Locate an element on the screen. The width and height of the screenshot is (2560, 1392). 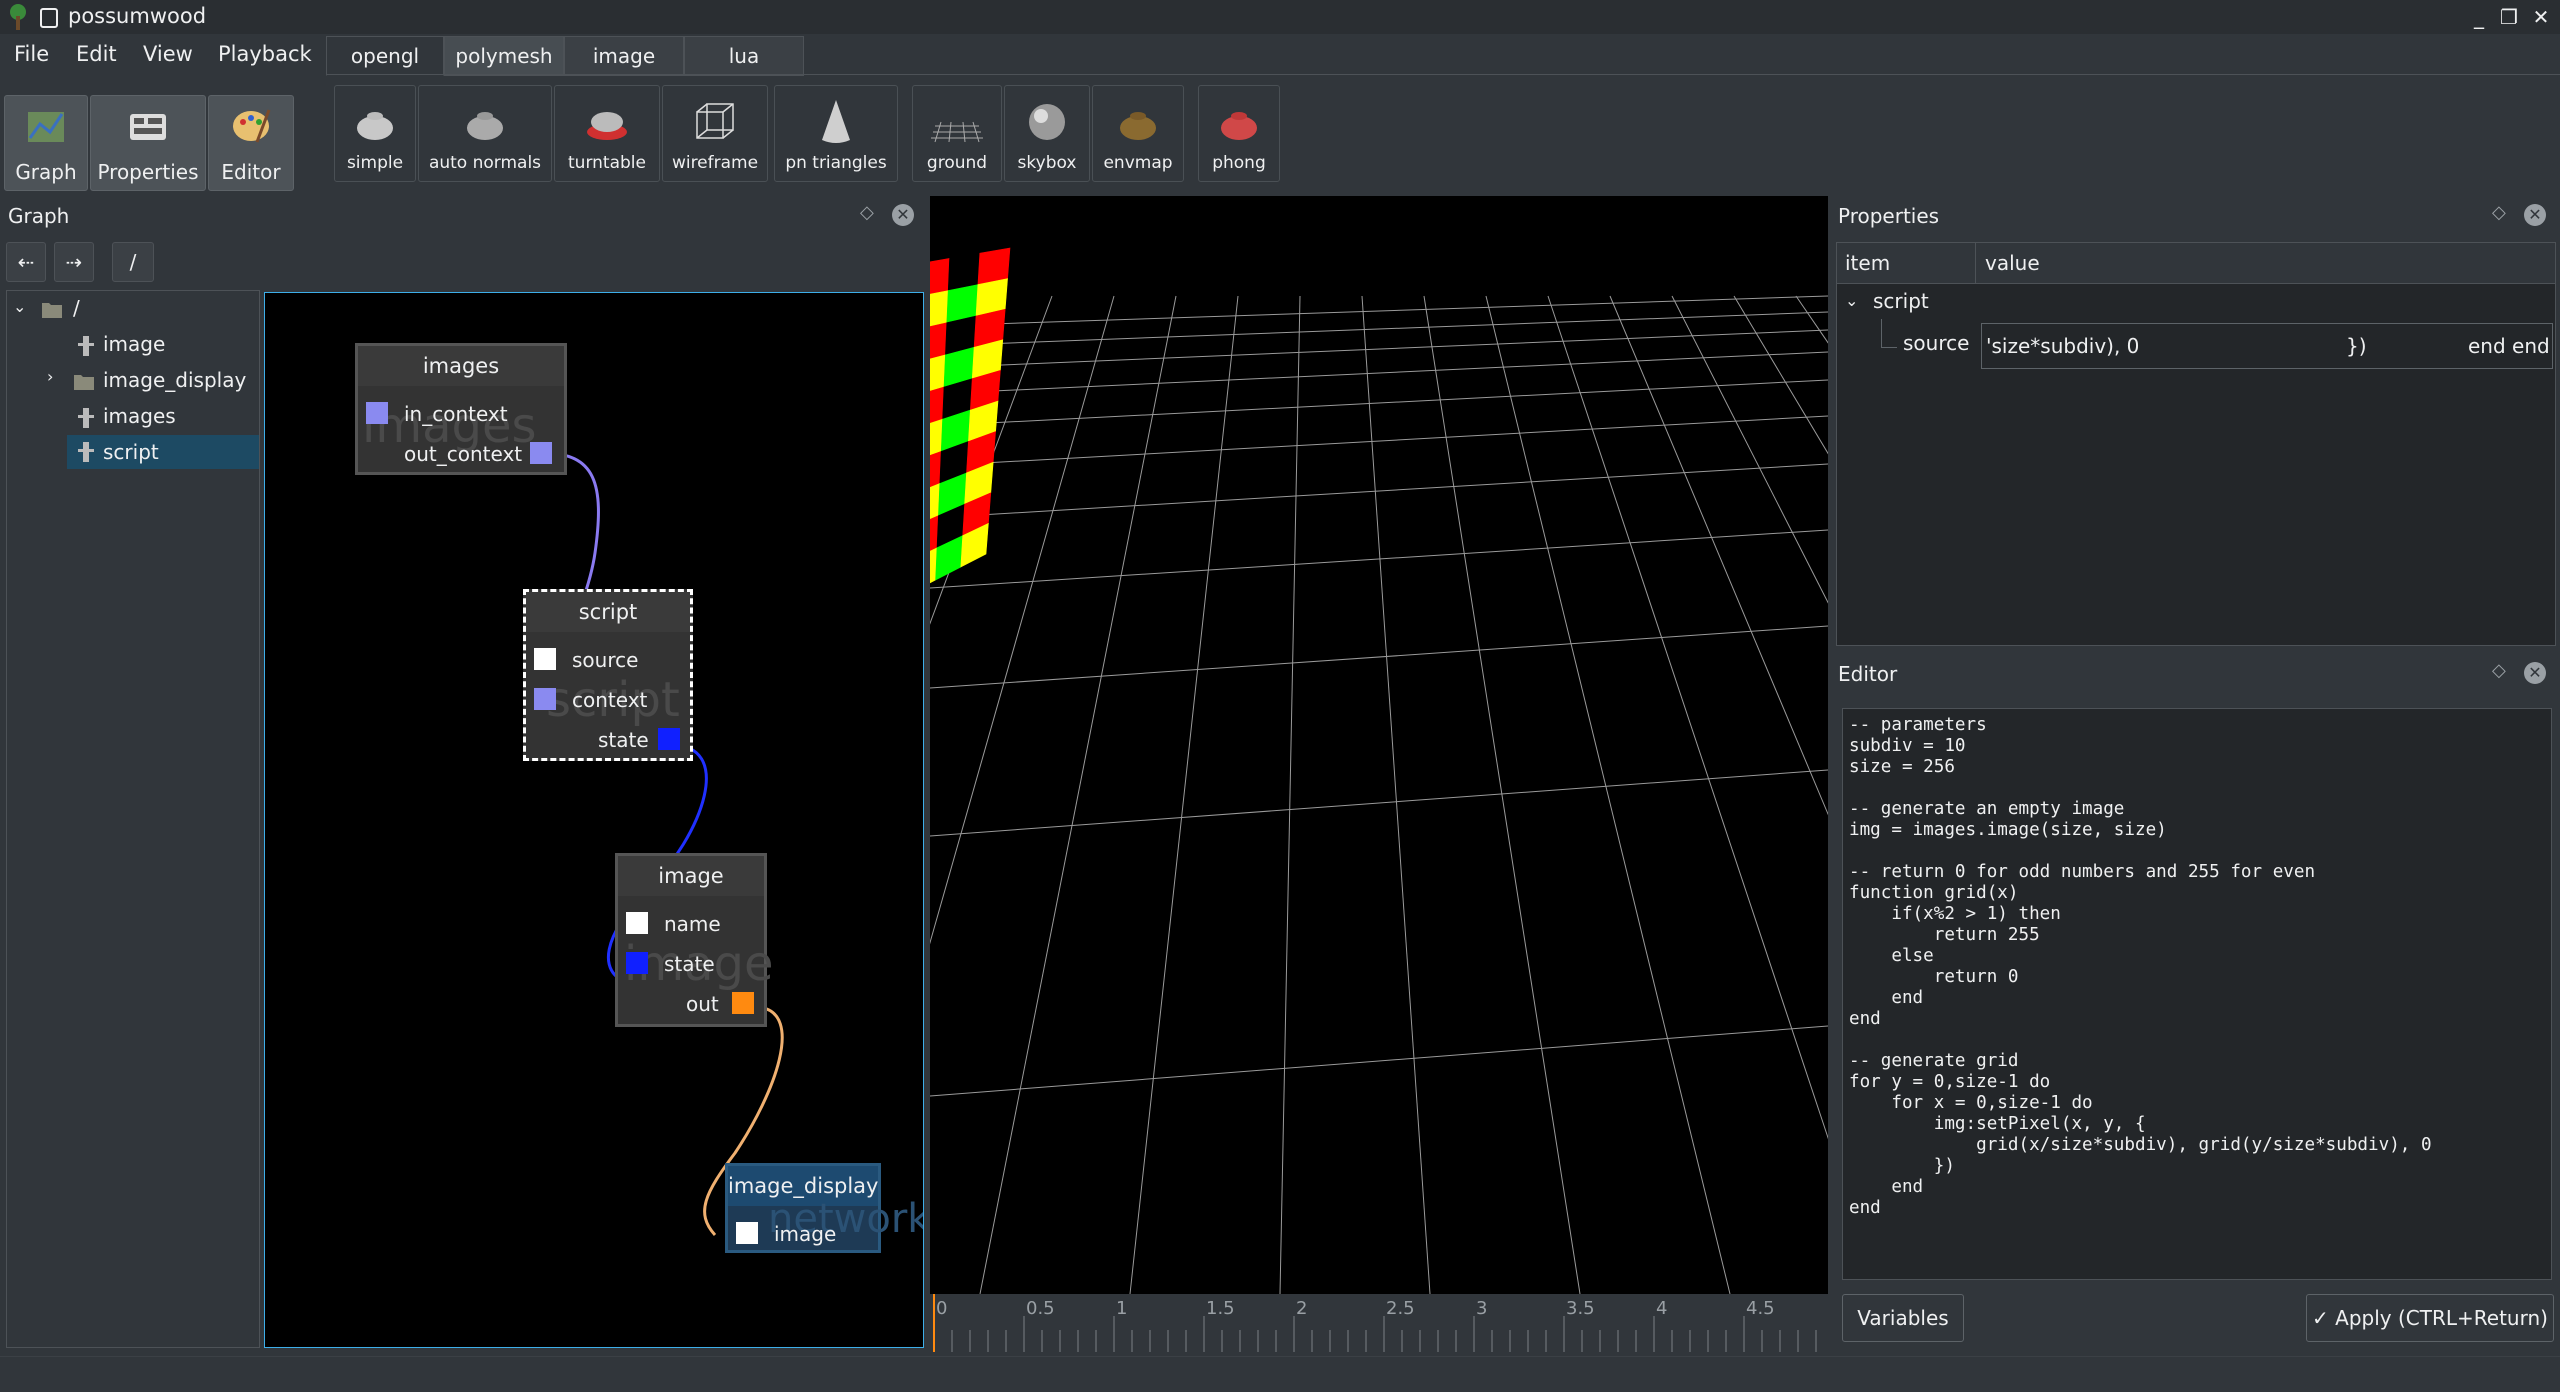
property-source-value: 'size*subdiv), 0 }) end end is located at coordinates (2267, 346).